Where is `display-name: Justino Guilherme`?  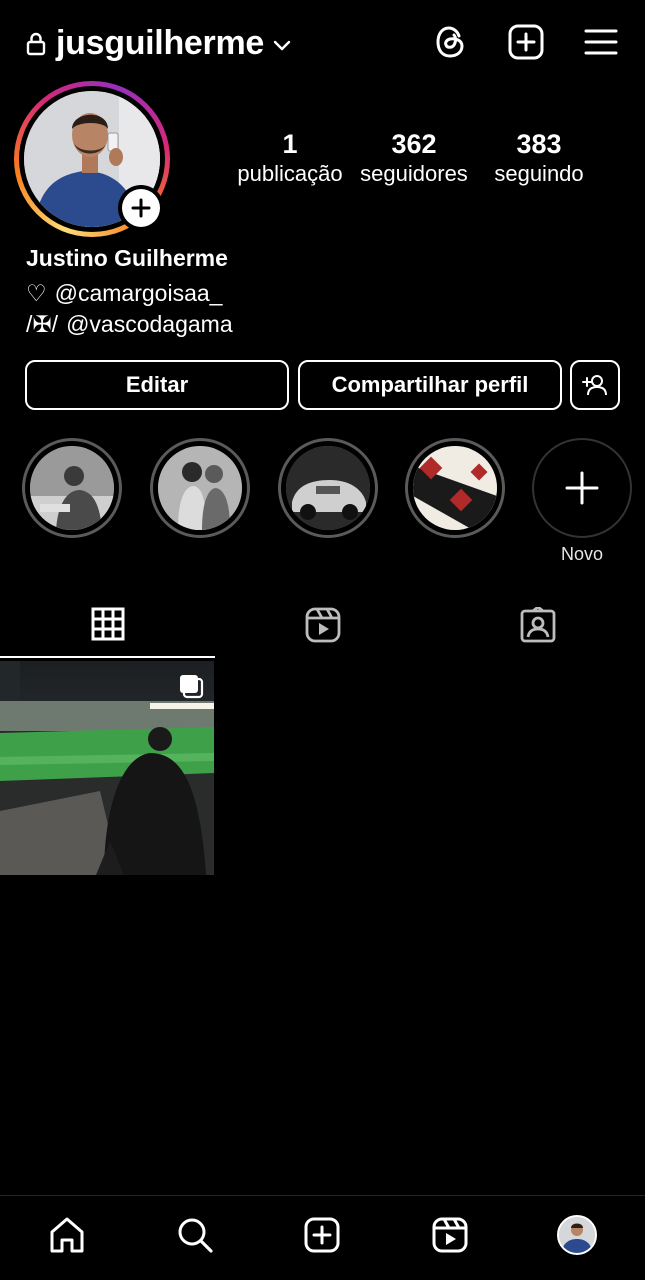 display-name: Justino Guilherme is located at coordinates (127, 258).